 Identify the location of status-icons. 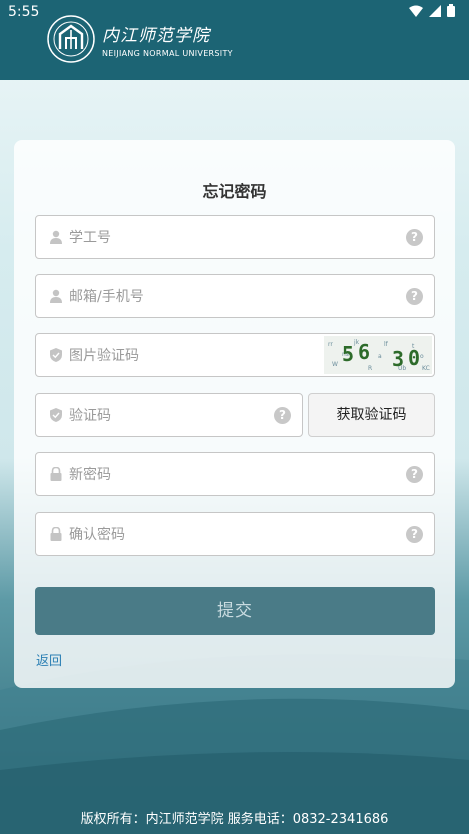
(432, 10).